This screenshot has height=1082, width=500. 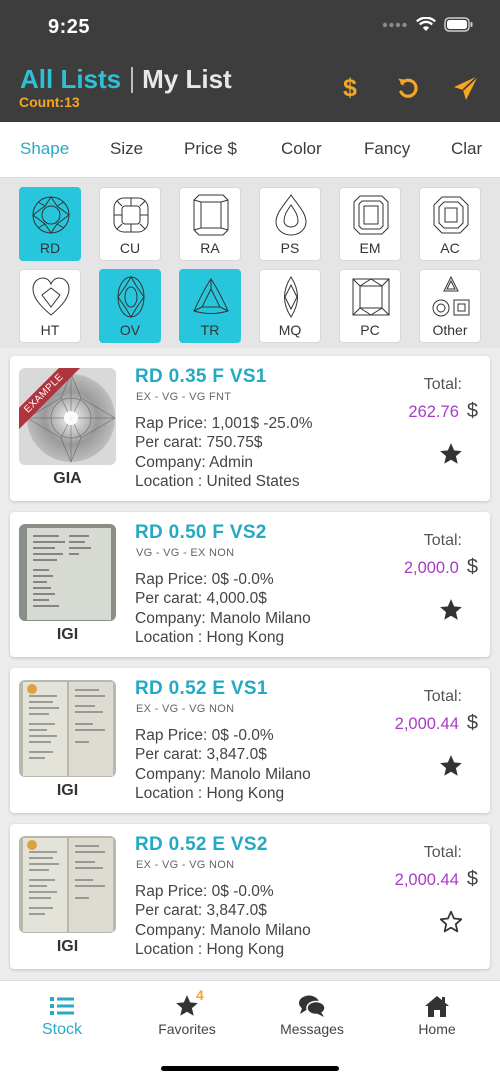 I want to click on favorites-count-badge: 4, so click(x=200, y=995).